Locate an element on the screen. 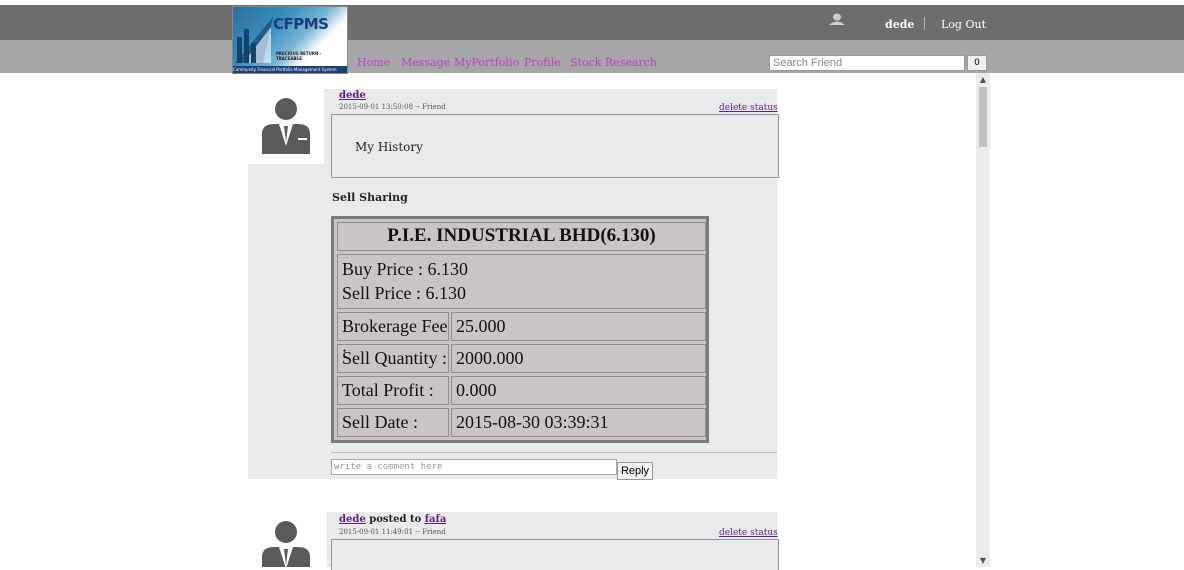 Image resolution: width=1184 pixels, height=570 pixels. nav-myportfolio: MyPortfolio is located at coordinates (486, 62).